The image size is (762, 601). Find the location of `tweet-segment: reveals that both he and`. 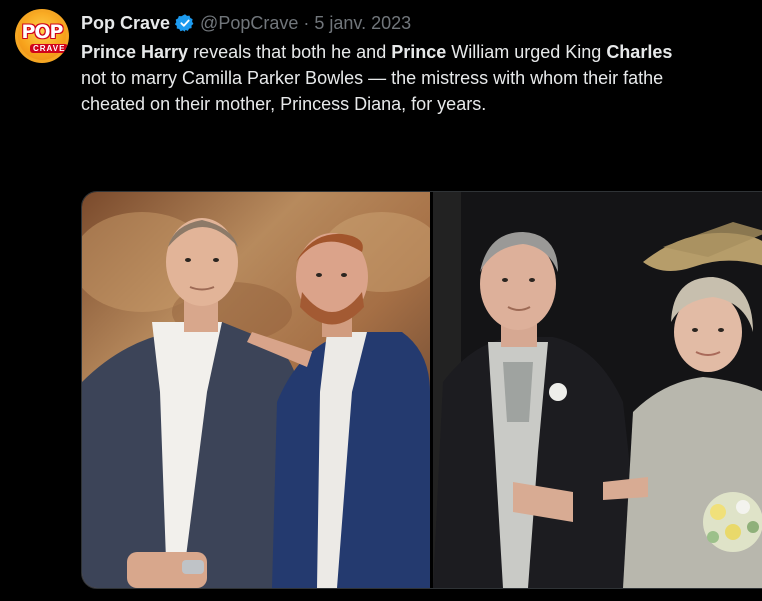

tweet-segment: reveals that both he and is located at coordinates (290, 52).